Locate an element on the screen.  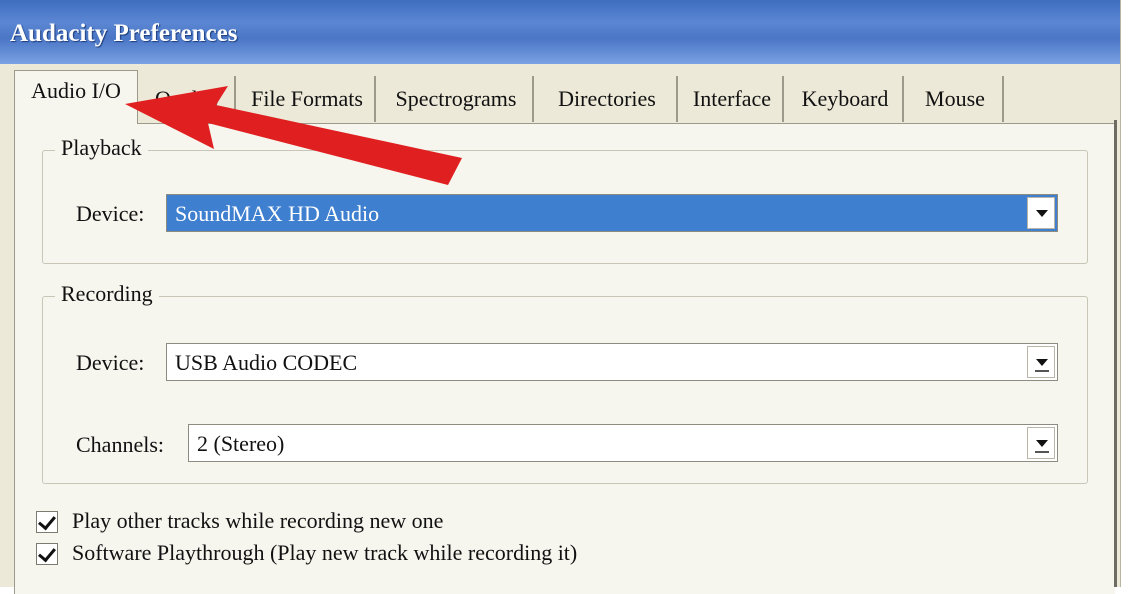
recording-device-dropdown-button is located at coordinates (1041, 362).